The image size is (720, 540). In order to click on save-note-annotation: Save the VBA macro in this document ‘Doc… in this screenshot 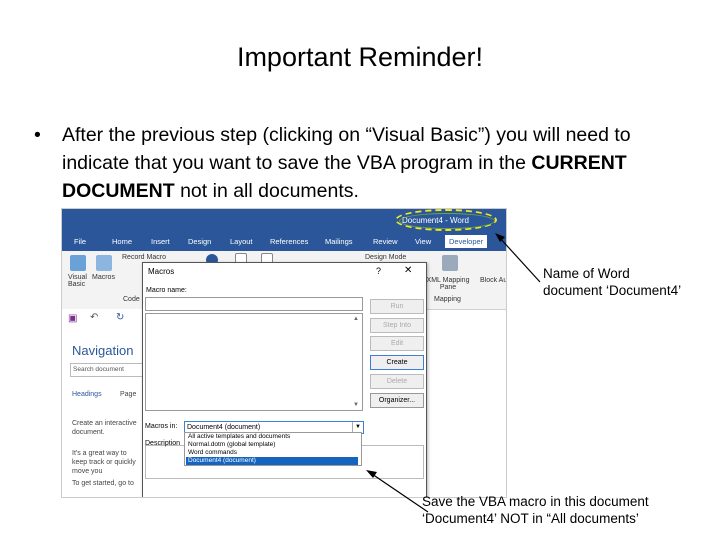, I will do `click(535, 510)`.